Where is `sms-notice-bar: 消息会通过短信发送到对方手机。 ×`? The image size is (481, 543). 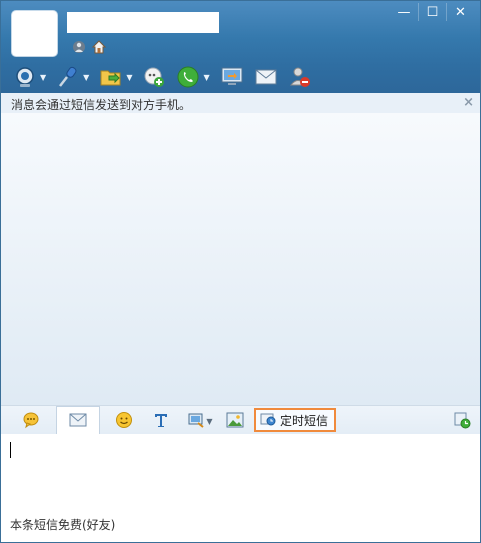 sms-notice-bar: 消息会通过短信发送到对方手机。 × is located at coordinates (240, 103).